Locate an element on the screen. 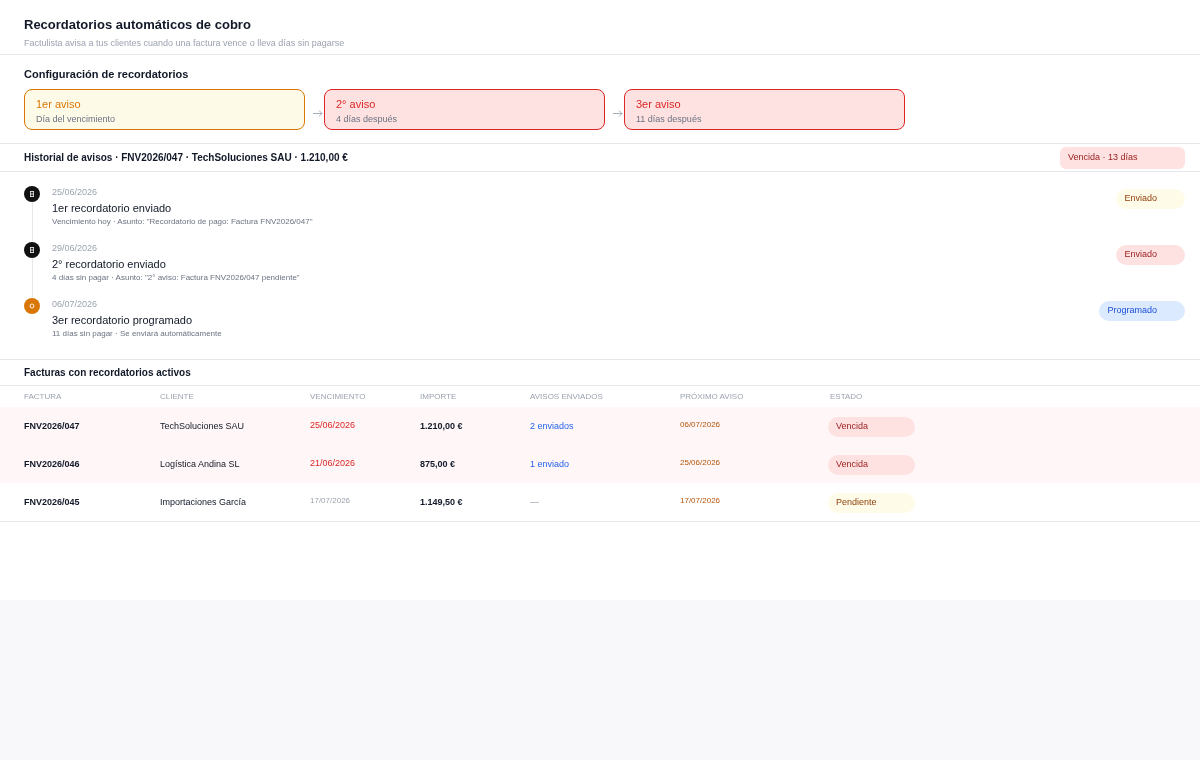  table-cell: FNV2026/045 is located at coordinates (52, 502).